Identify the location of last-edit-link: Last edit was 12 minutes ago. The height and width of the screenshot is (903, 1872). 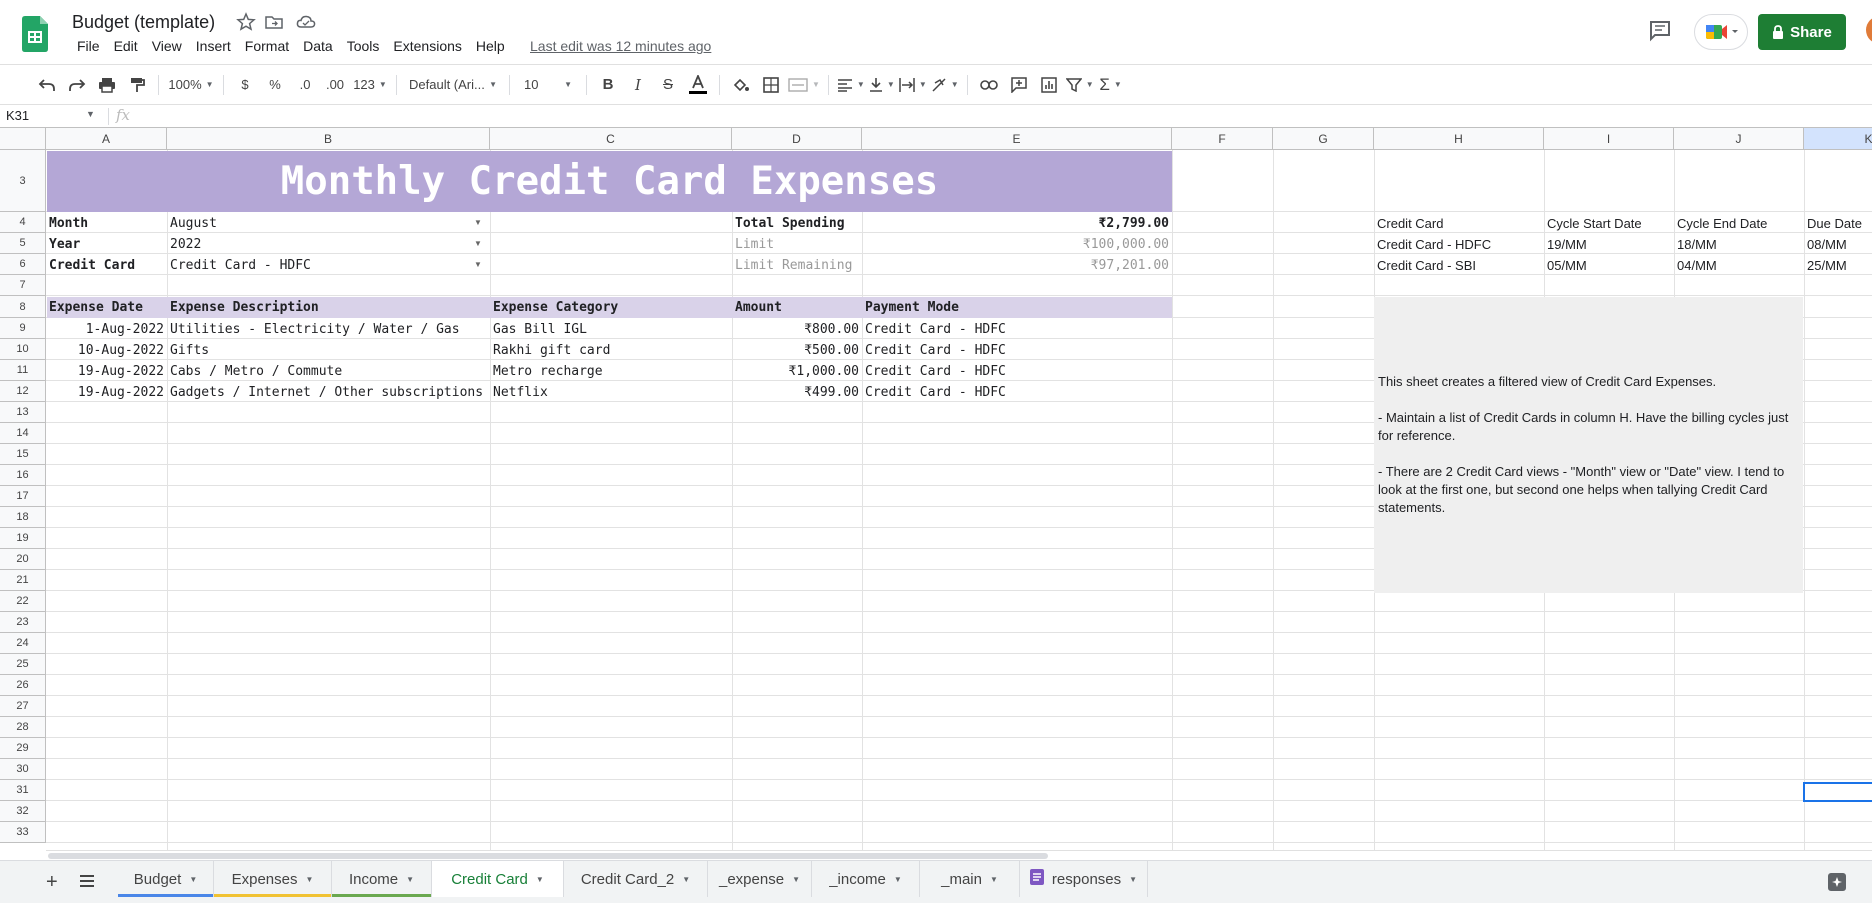
(620, 46).